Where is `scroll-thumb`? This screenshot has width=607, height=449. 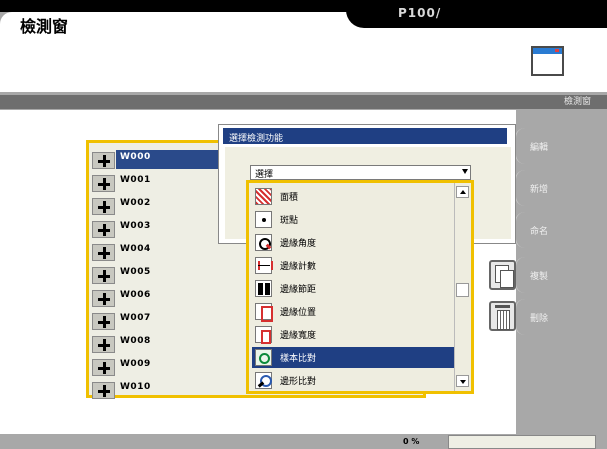
scroll-thumb is located at coordinates (462, 290).